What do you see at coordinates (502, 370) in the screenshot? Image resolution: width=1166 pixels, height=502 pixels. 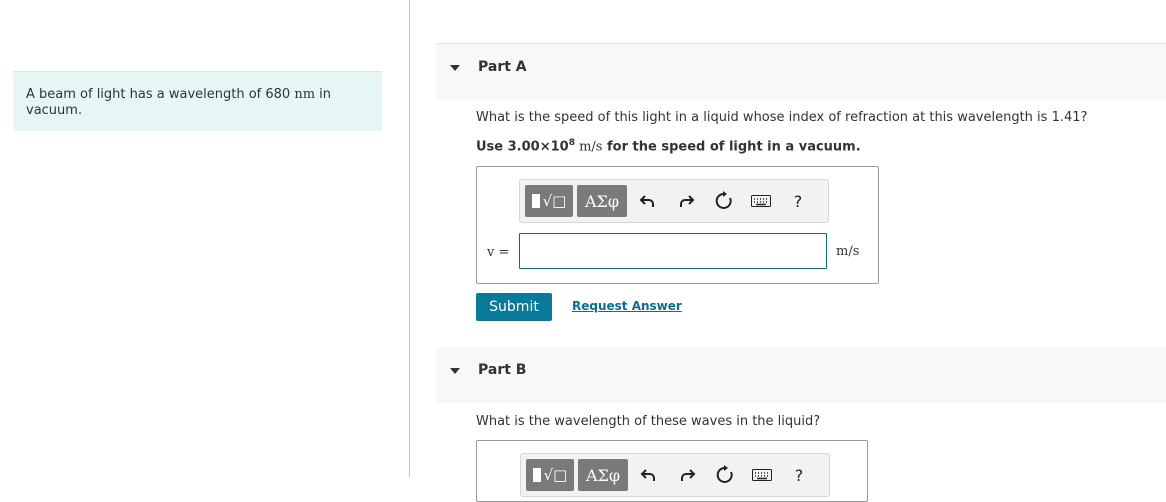 I see `part-b-title: Part B` at bounding box center [502, 370].